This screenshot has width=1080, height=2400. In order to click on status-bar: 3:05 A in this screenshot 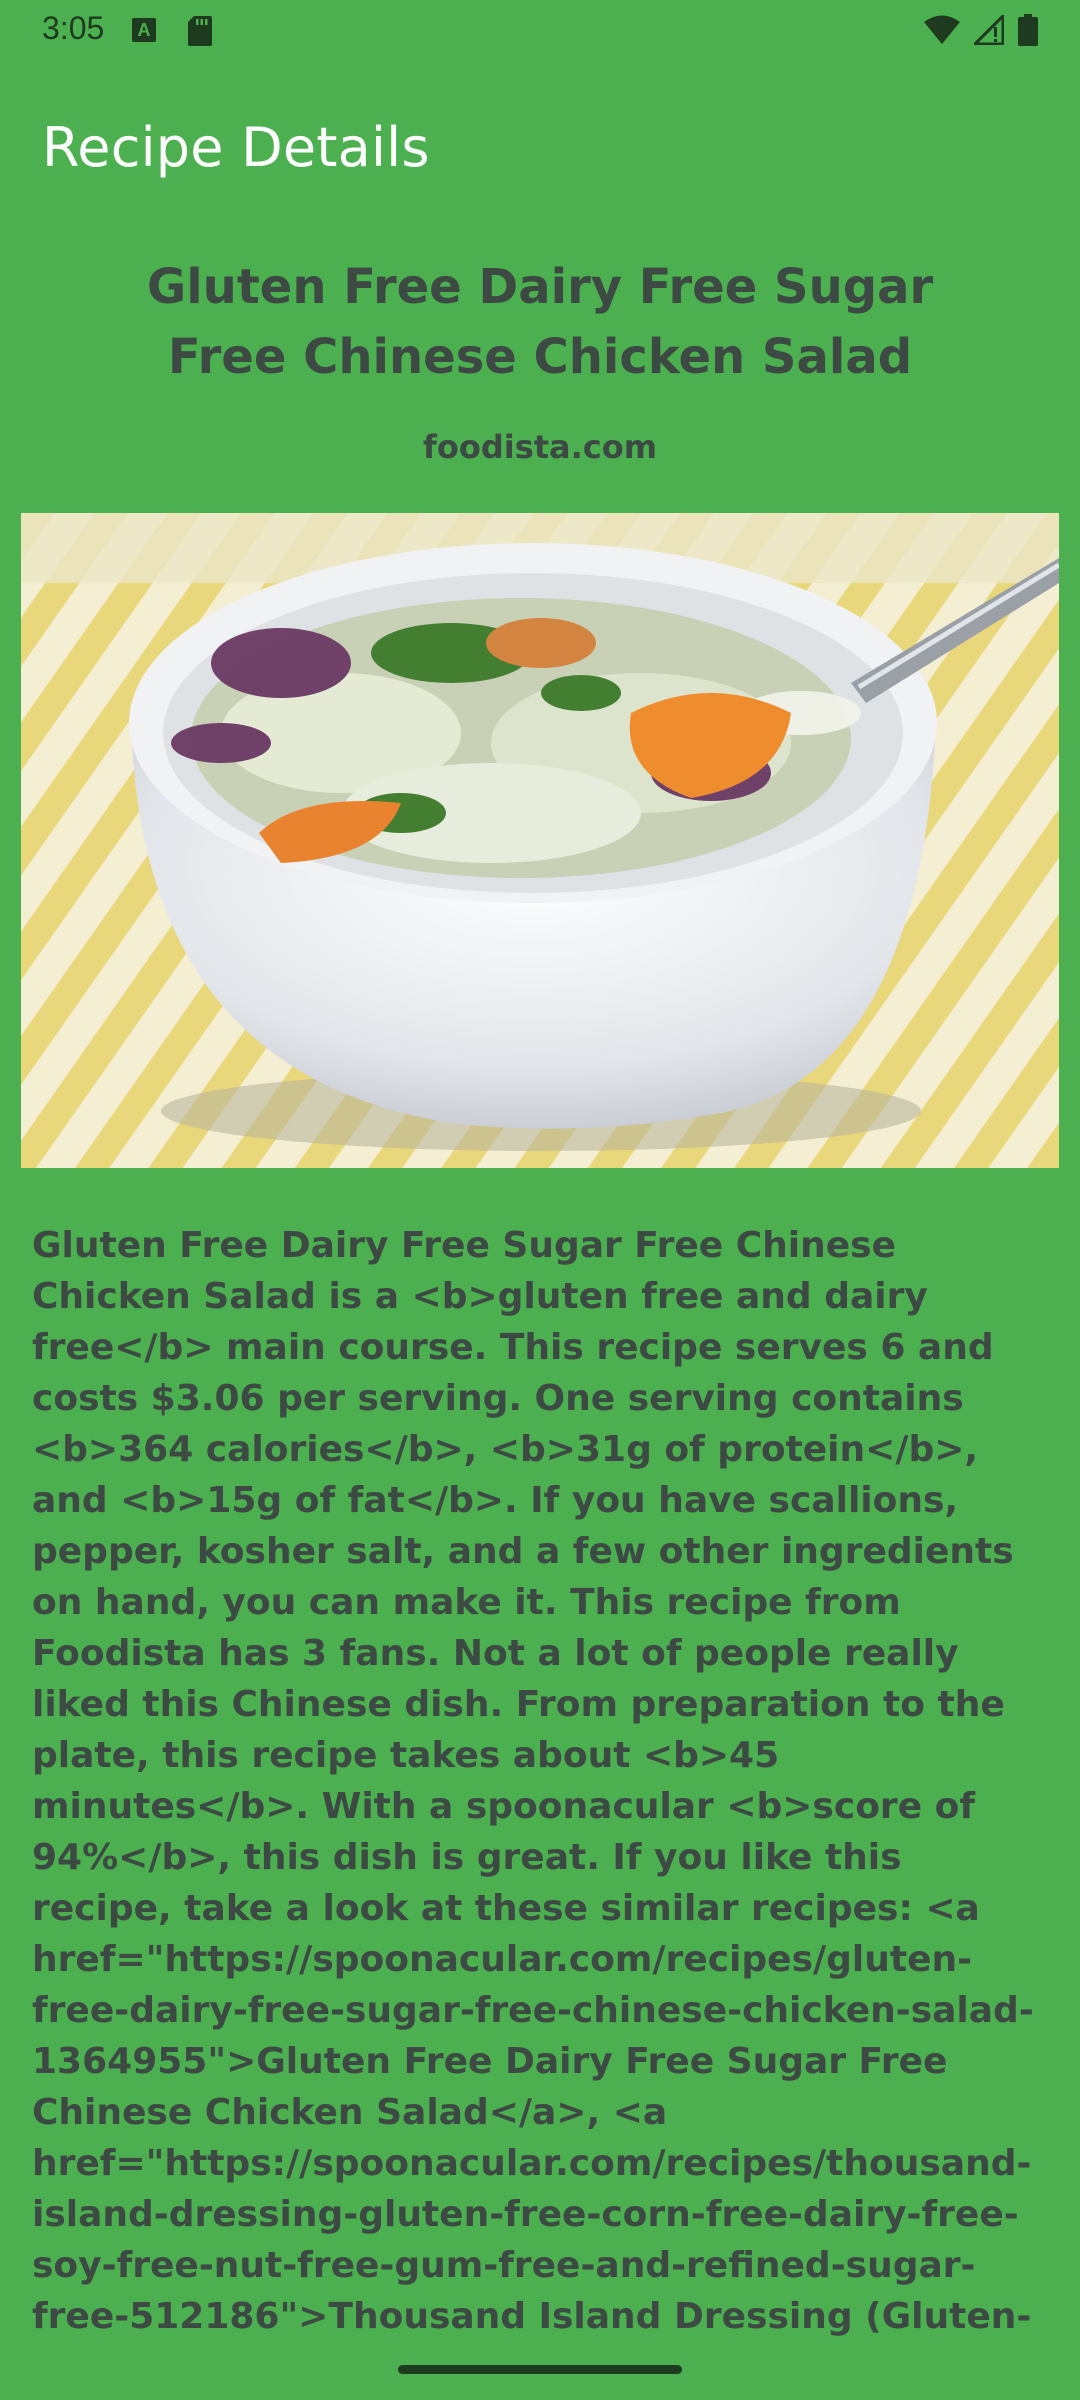, I will do `click(540, 32)`.